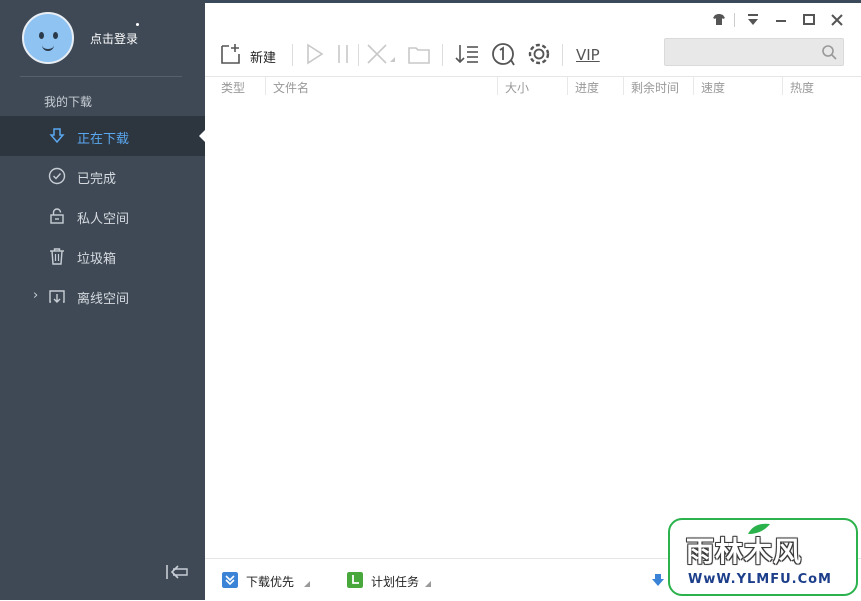 This screenshot has height=601, width=861. I want to click on chevron-right-icon: ›, so click(35, 295).